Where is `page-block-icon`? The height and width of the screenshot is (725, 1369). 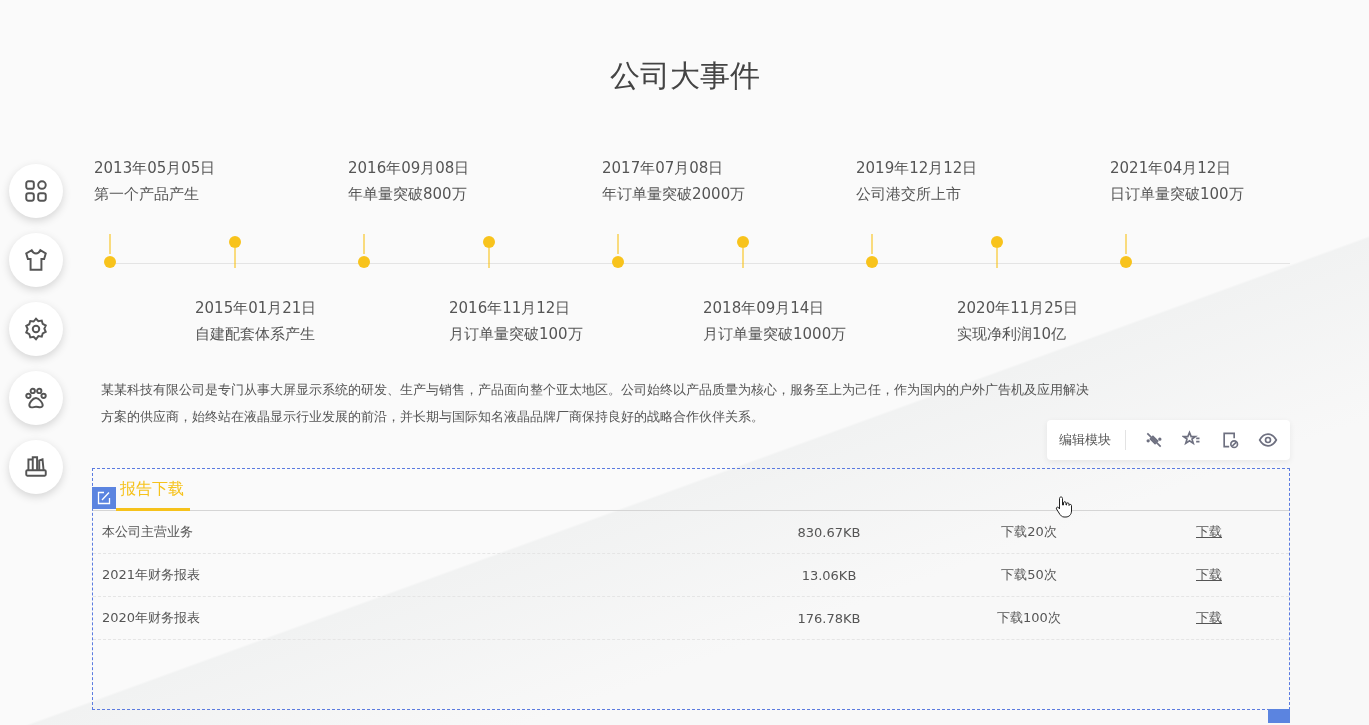 page-block-icon is located at coordinates (1230, 440).